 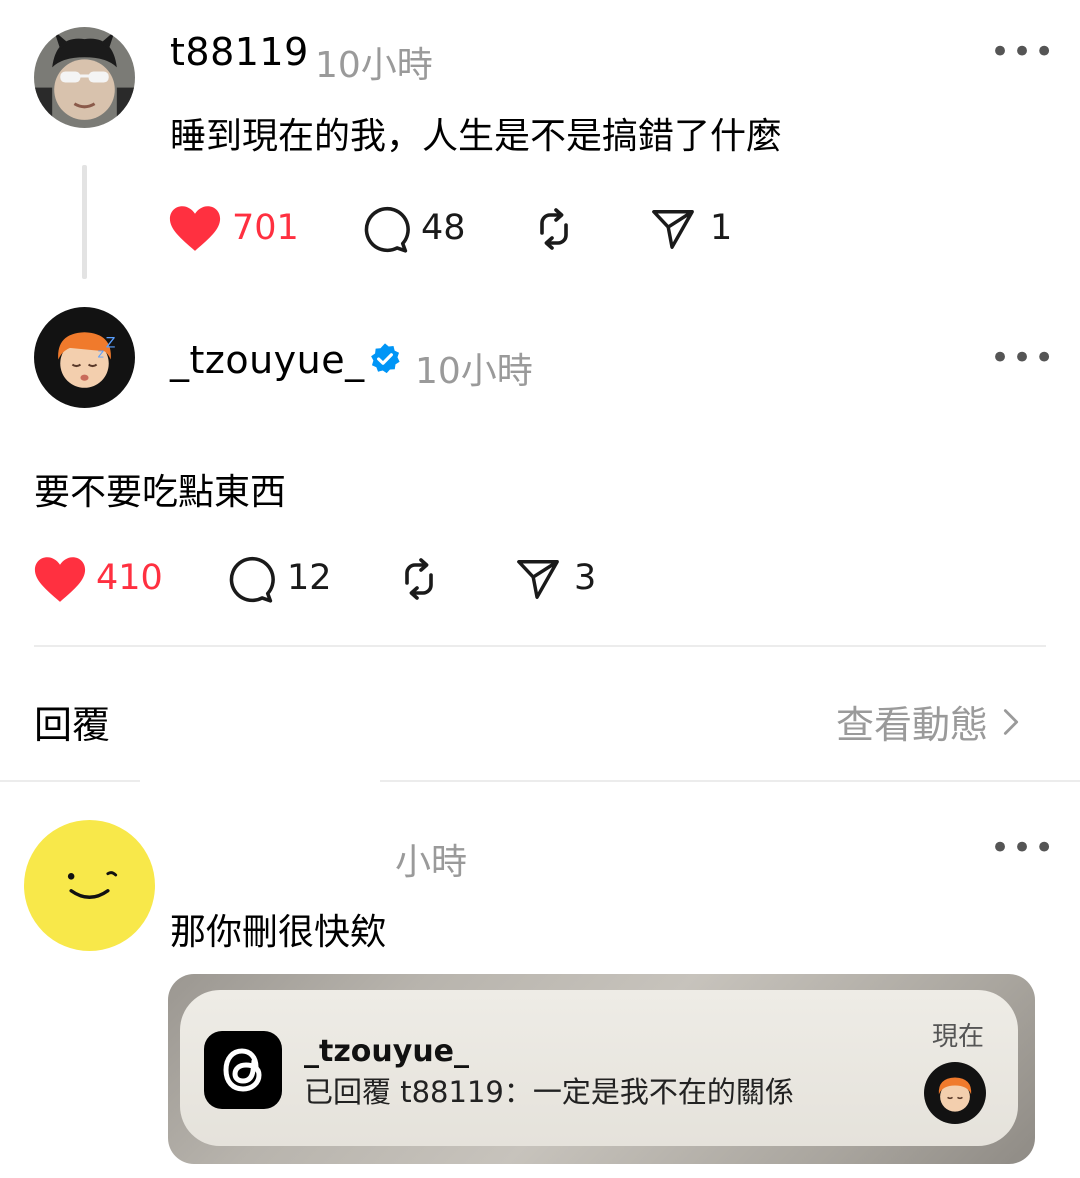 I want to click on notification-avatar, so click(x=955, y=1093).